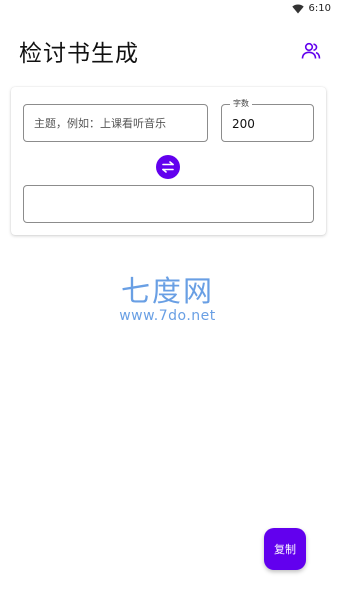 This screenshot has height=600, width=337. What do you see at coordinates (285, 549) in the screenshot?
I see `copy-button: 复制` at bounding box center [285, 549].